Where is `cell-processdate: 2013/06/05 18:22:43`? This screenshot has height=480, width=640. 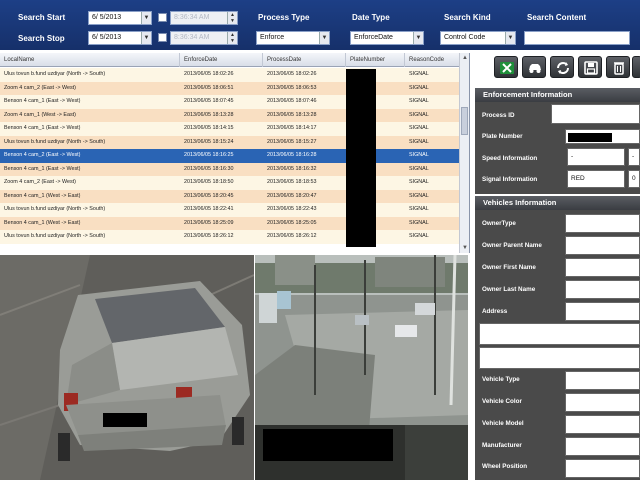
cell-processdate: 2013/06/05 18:22:43 is located at coordinates (292, 209).